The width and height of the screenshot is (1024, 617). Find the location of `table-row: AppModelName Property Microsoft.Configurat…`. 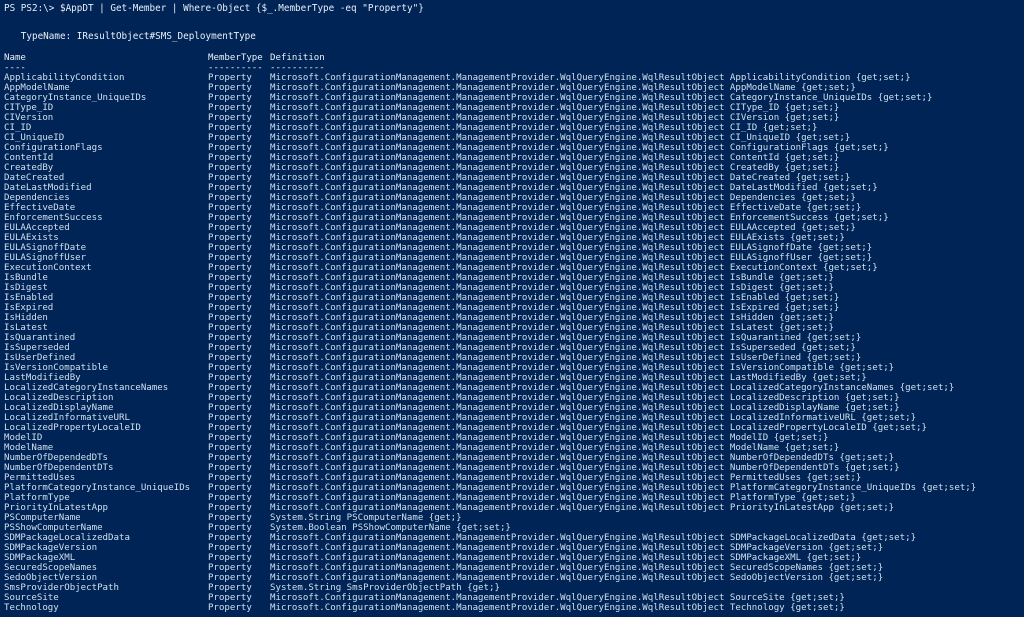

table-row: AppModelName Property Microsoft.Configurat… is located at coordinates (512, 88).